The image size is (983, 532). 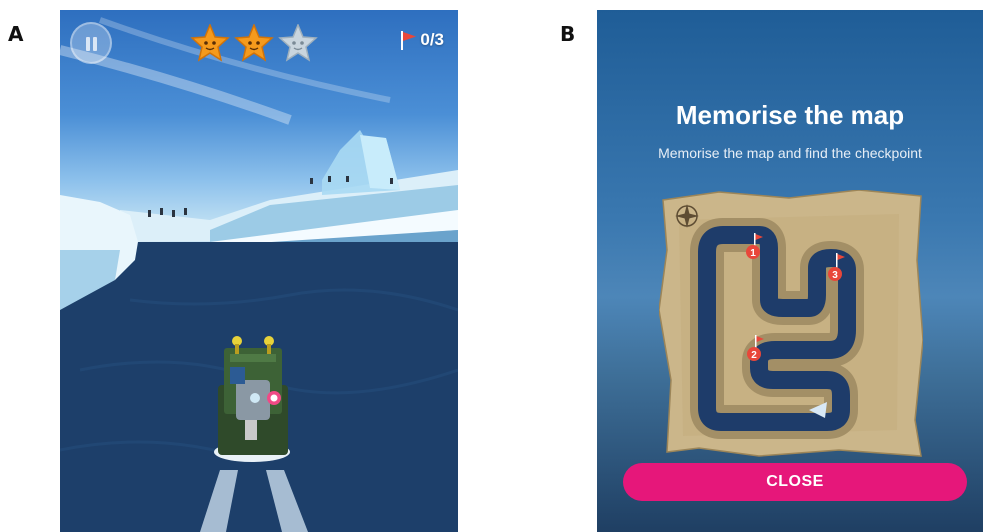 What do you see at coordinates (790, 153) in the screenshot?
I see `map-subtitle: Memorise the map and find the checkpoint` at bounding box center [790, 153].